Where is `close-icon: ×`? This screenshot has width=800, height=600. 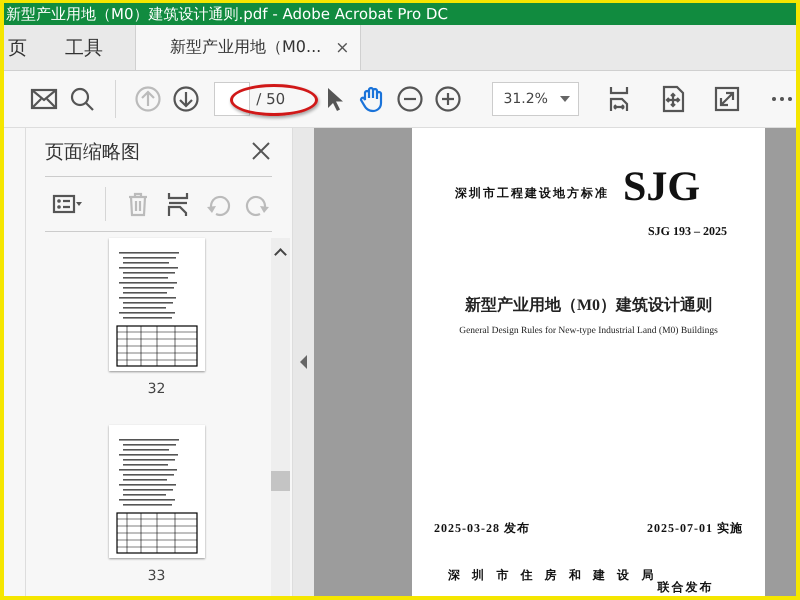
close-icon: × is located at coordinates (342, 48).